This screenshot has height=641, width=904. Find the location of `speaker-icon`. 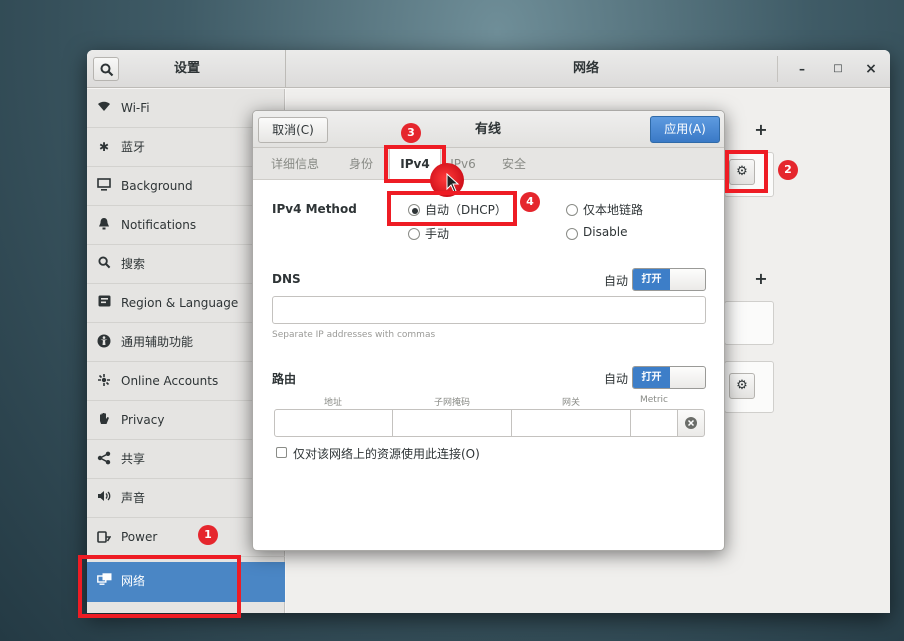

speaker-icon is located at coordinates (104, 498).